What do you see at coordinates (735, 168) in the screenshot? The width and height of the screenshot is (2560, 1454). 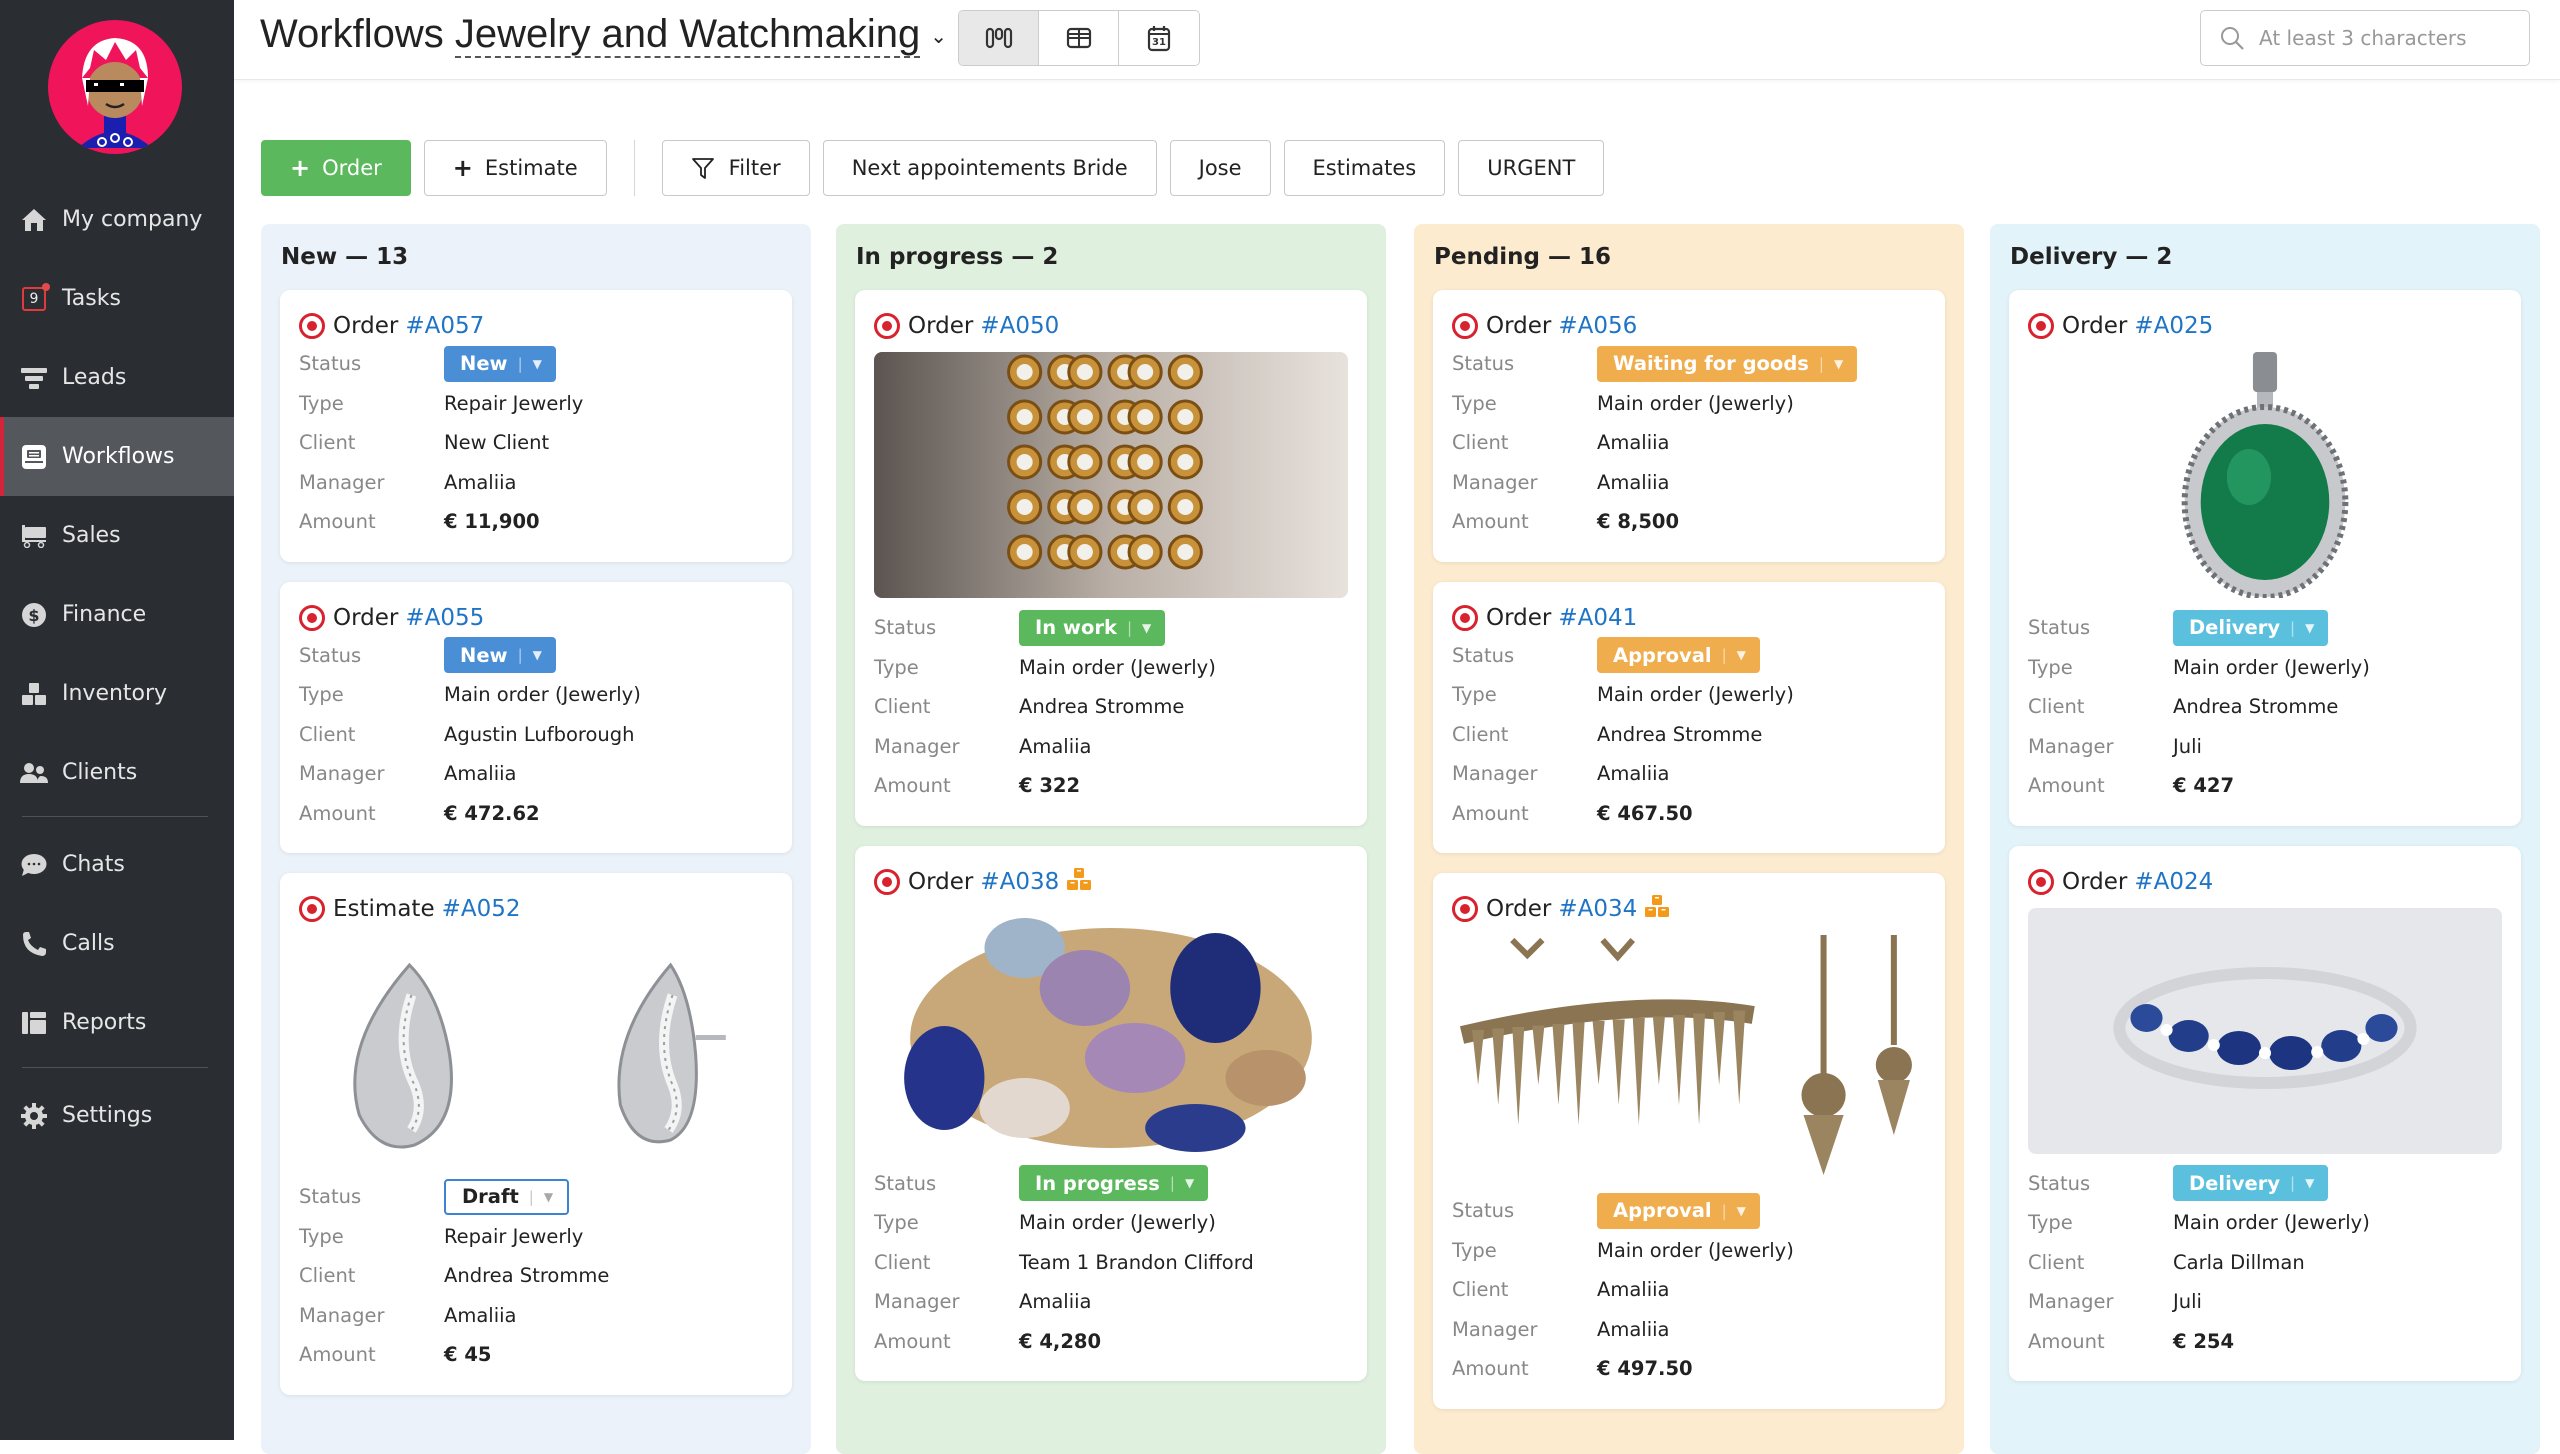 I see `filter-button: Filter` at bounding box center [735, 168].